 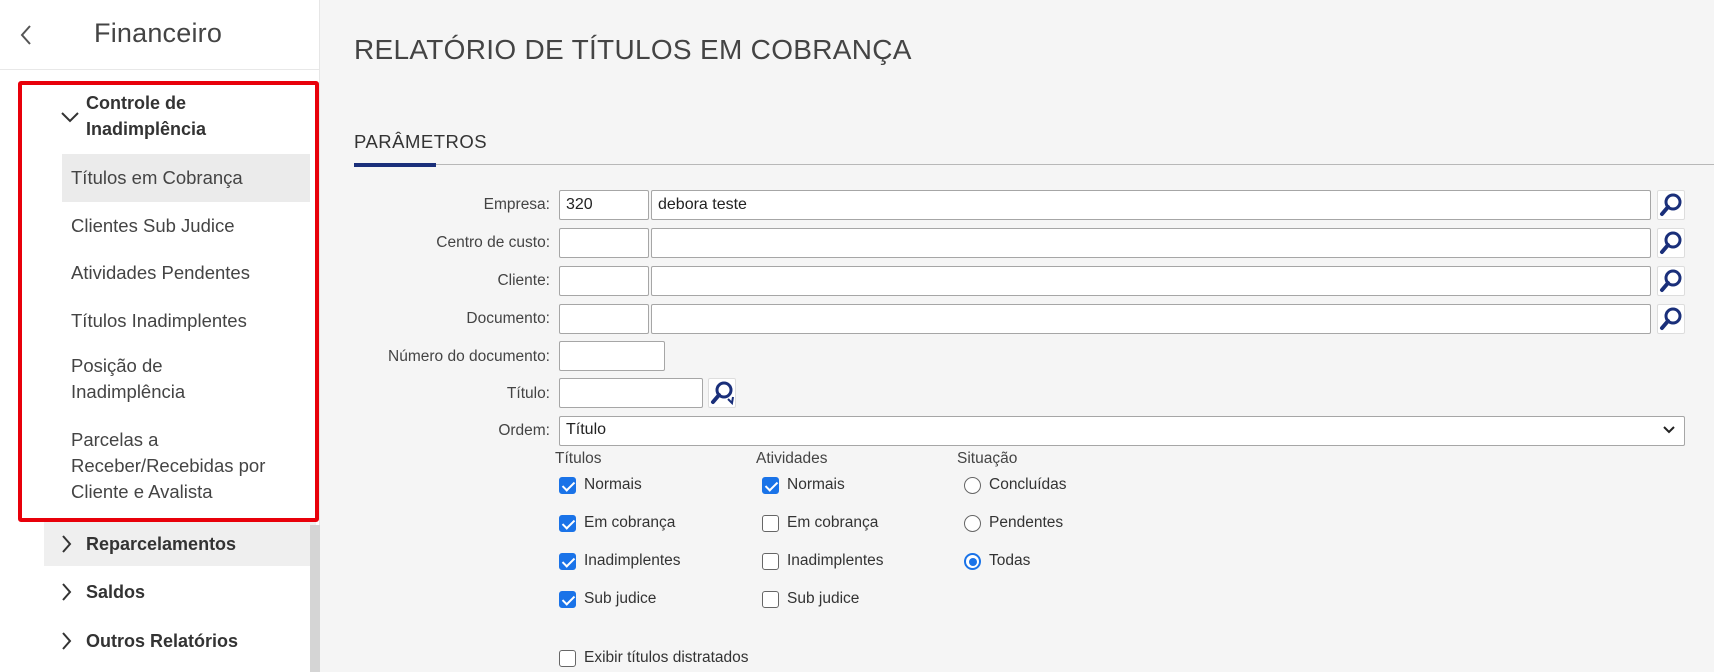 I want to click on ordem-select: Título, so click(x=1122, y=431).